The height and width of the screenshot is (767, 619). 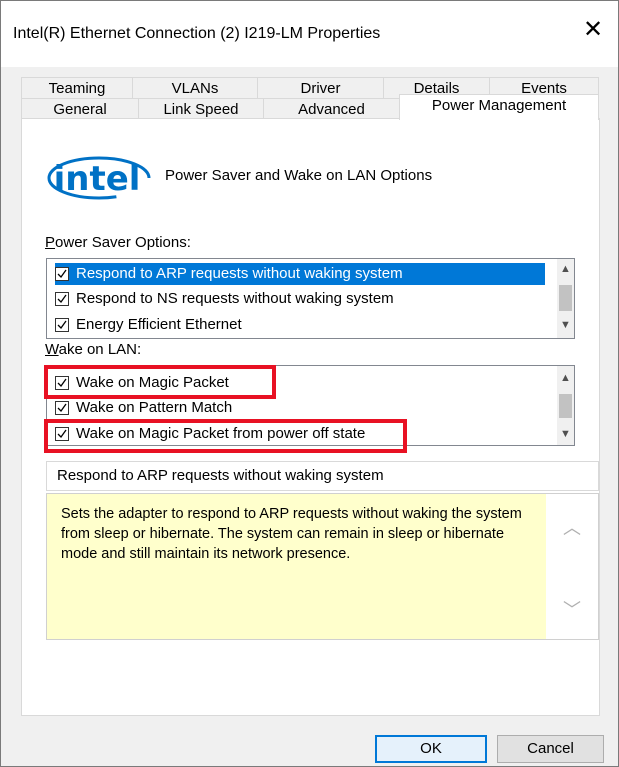 I want to click on chevron-down-icon: ﹀, so click(x=572, y=609).